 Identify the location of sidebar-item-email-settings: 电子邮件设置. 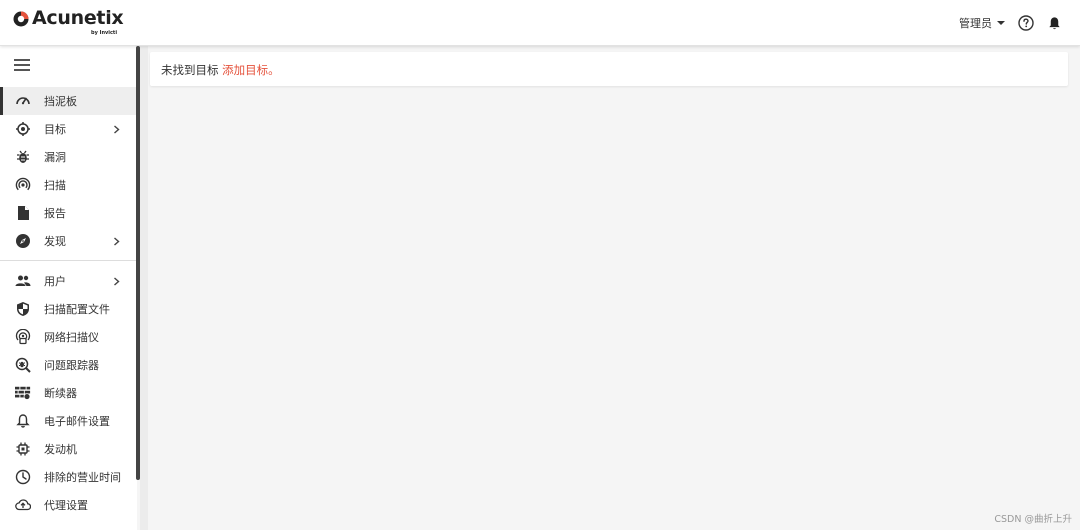
(68, 421).